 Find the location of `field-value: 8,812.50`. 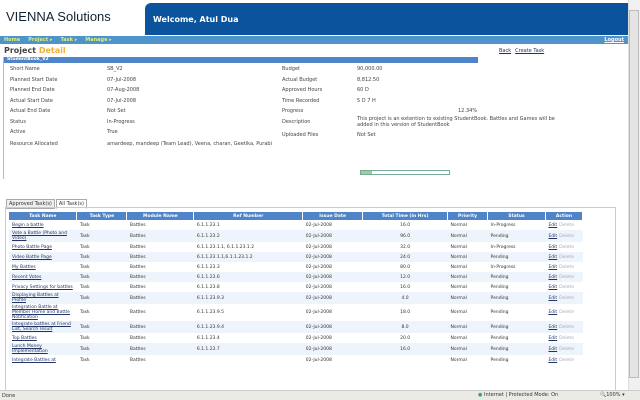

field-value: 8,812.50 is located at coordinates (368, 80).